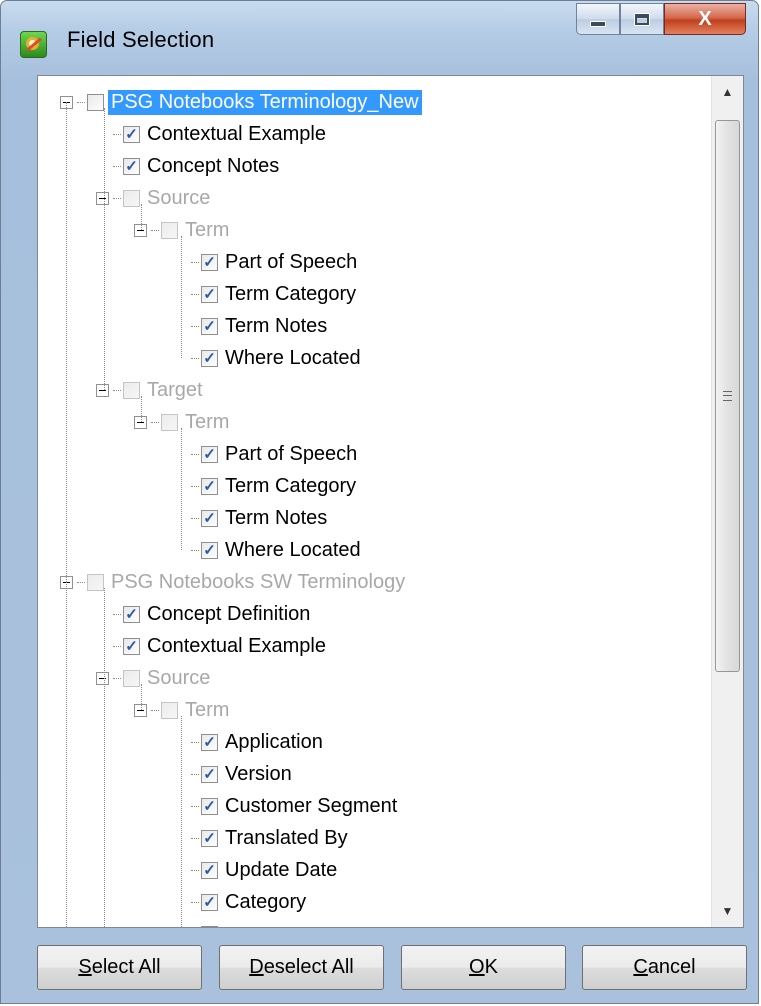 This screenshot has height=1006, width=761. Describe the element at coordinates (286, 838) in the screenshot. I see `tree-node-label: Translated By` at that location.